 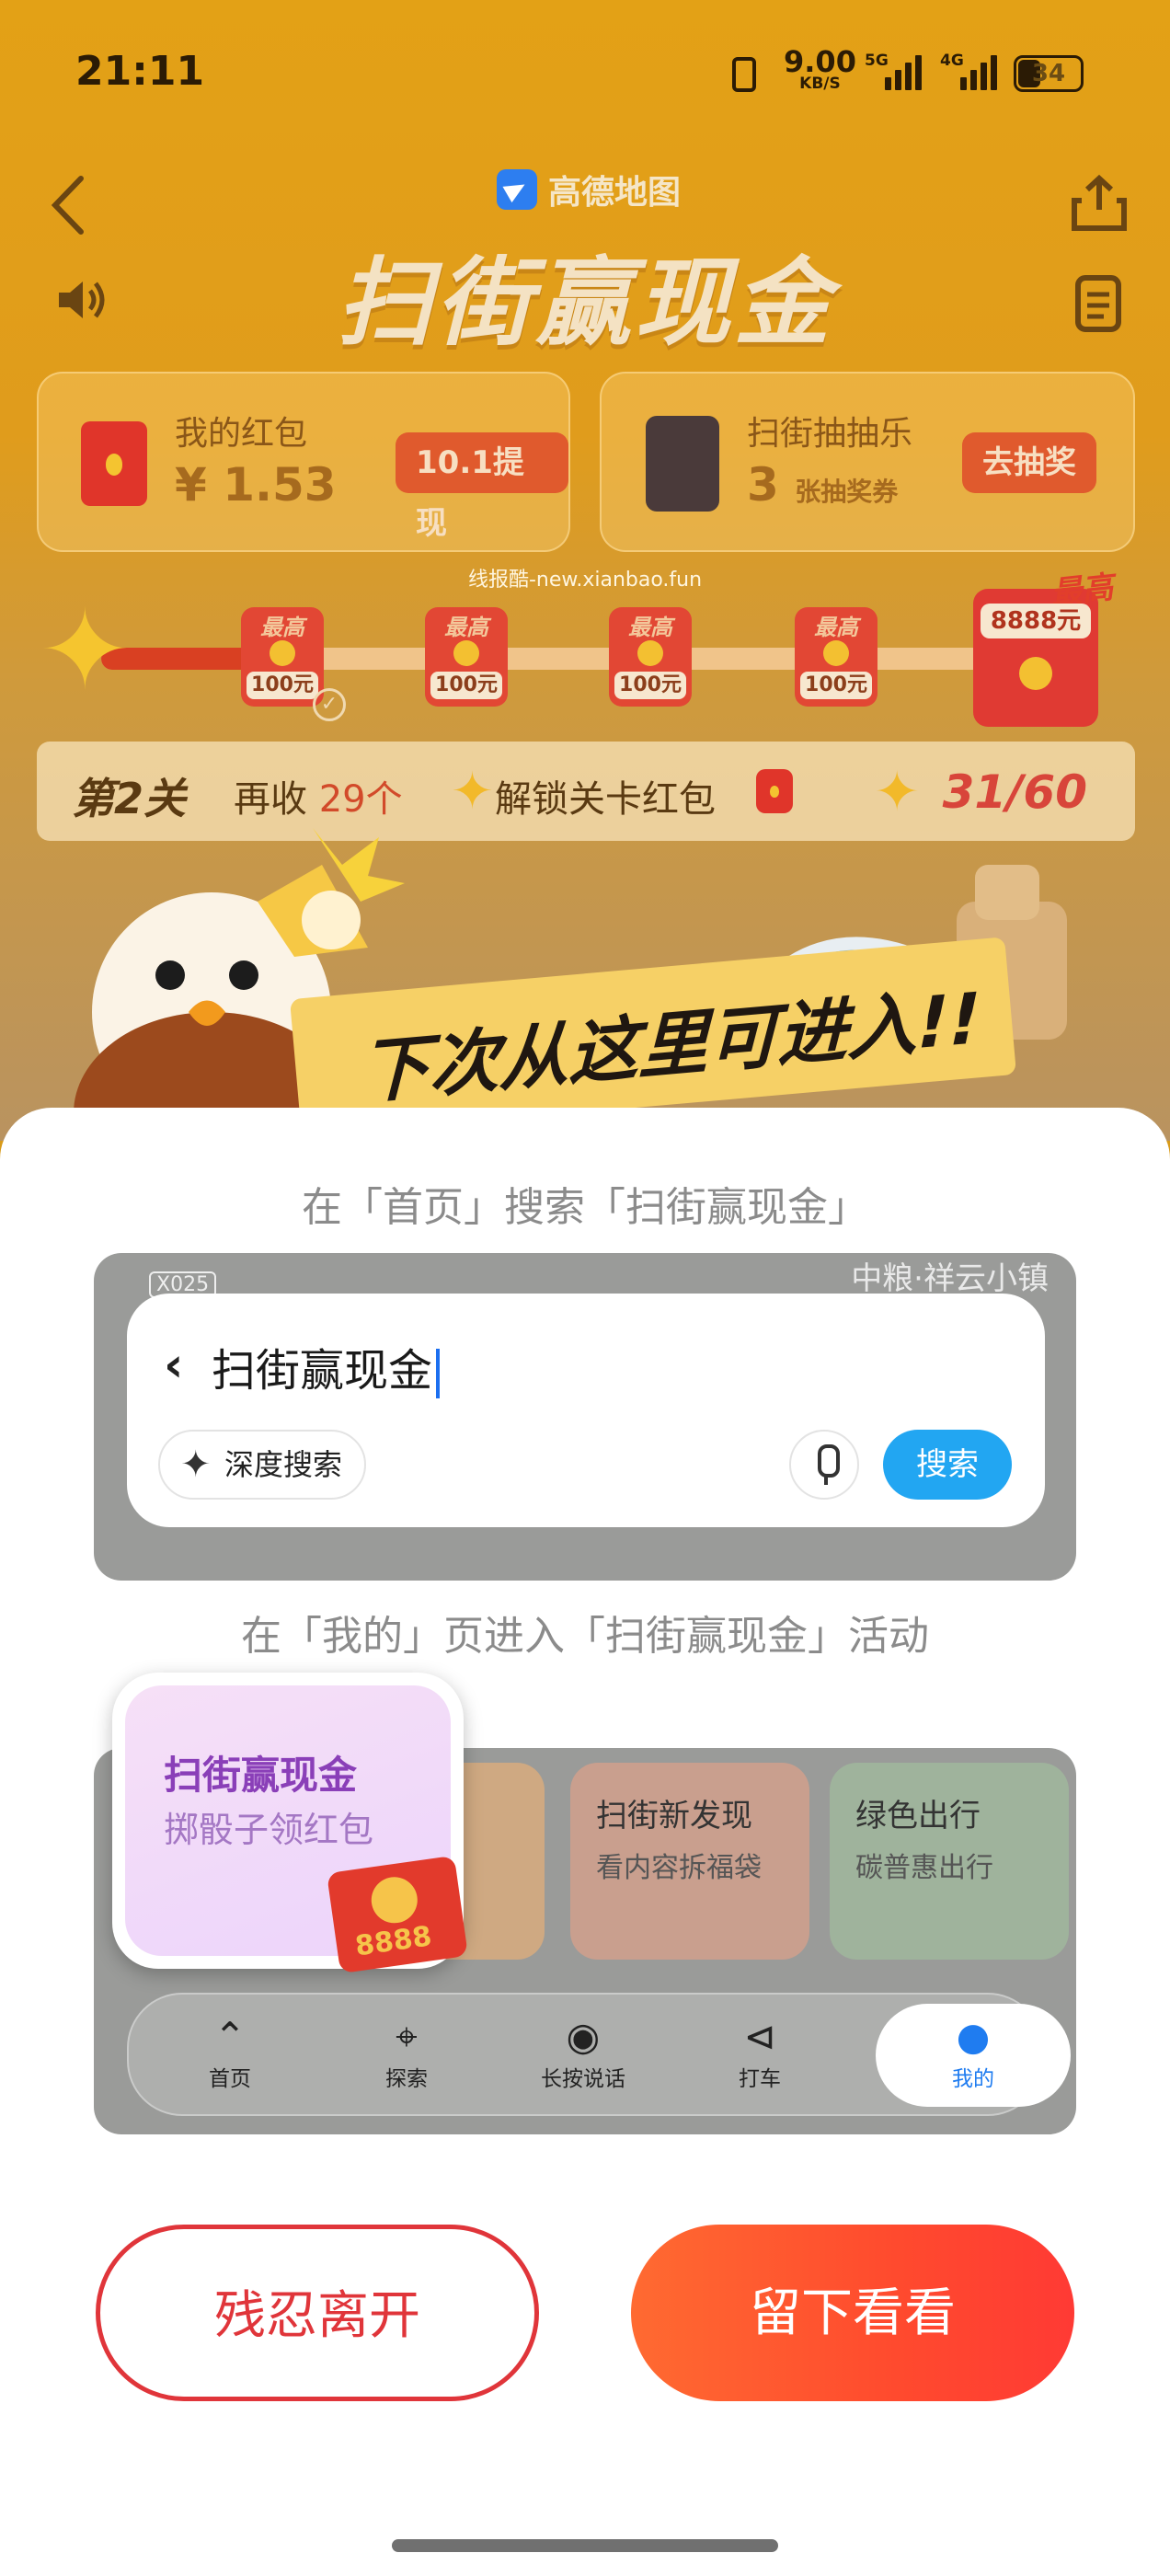 I want to click on page-title: 扫街赢现金, so click(x=584, y=303).